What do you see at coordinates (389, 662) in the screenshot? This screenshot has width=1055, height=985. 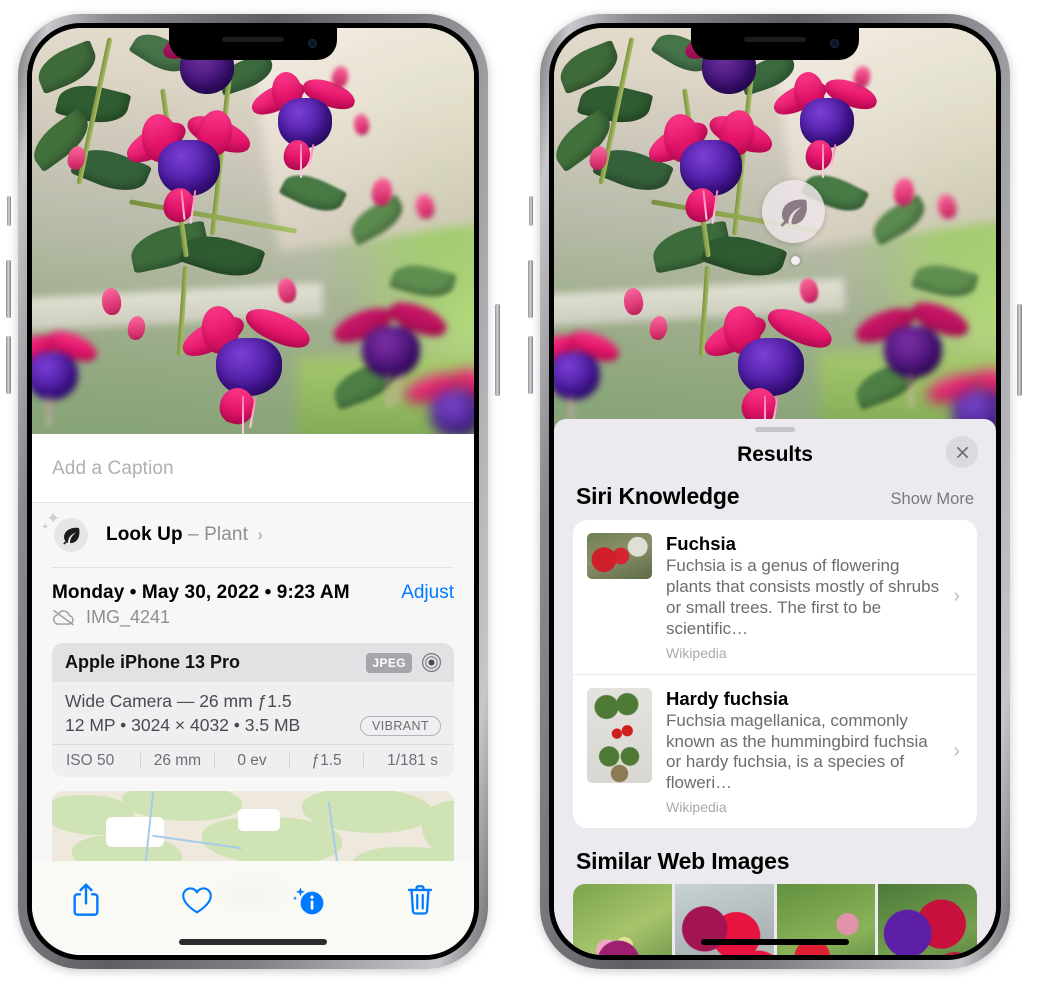 I see `format-badge: JPEG` at bounding box center [389, 662].